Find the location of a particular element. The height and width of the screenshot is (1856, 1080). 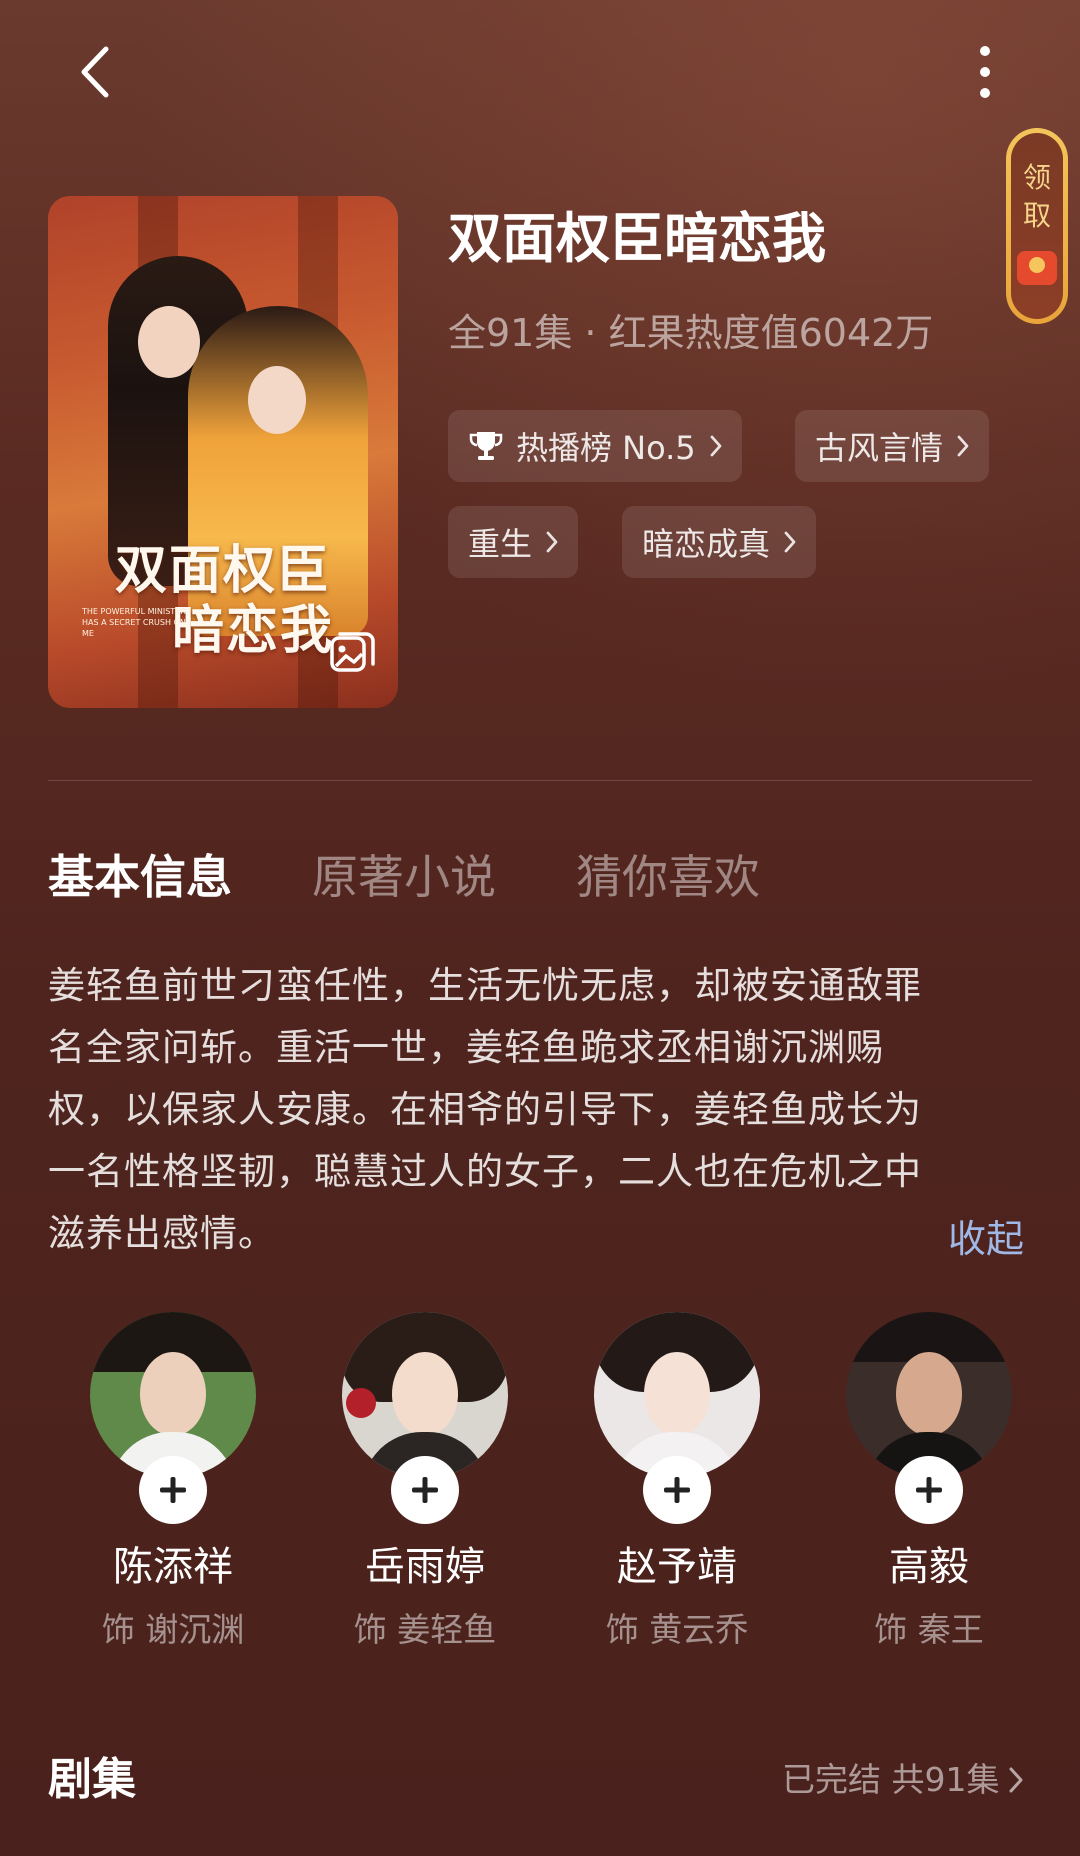

claim-reward-inner: 领取 is located at coordinates (1037, 226).